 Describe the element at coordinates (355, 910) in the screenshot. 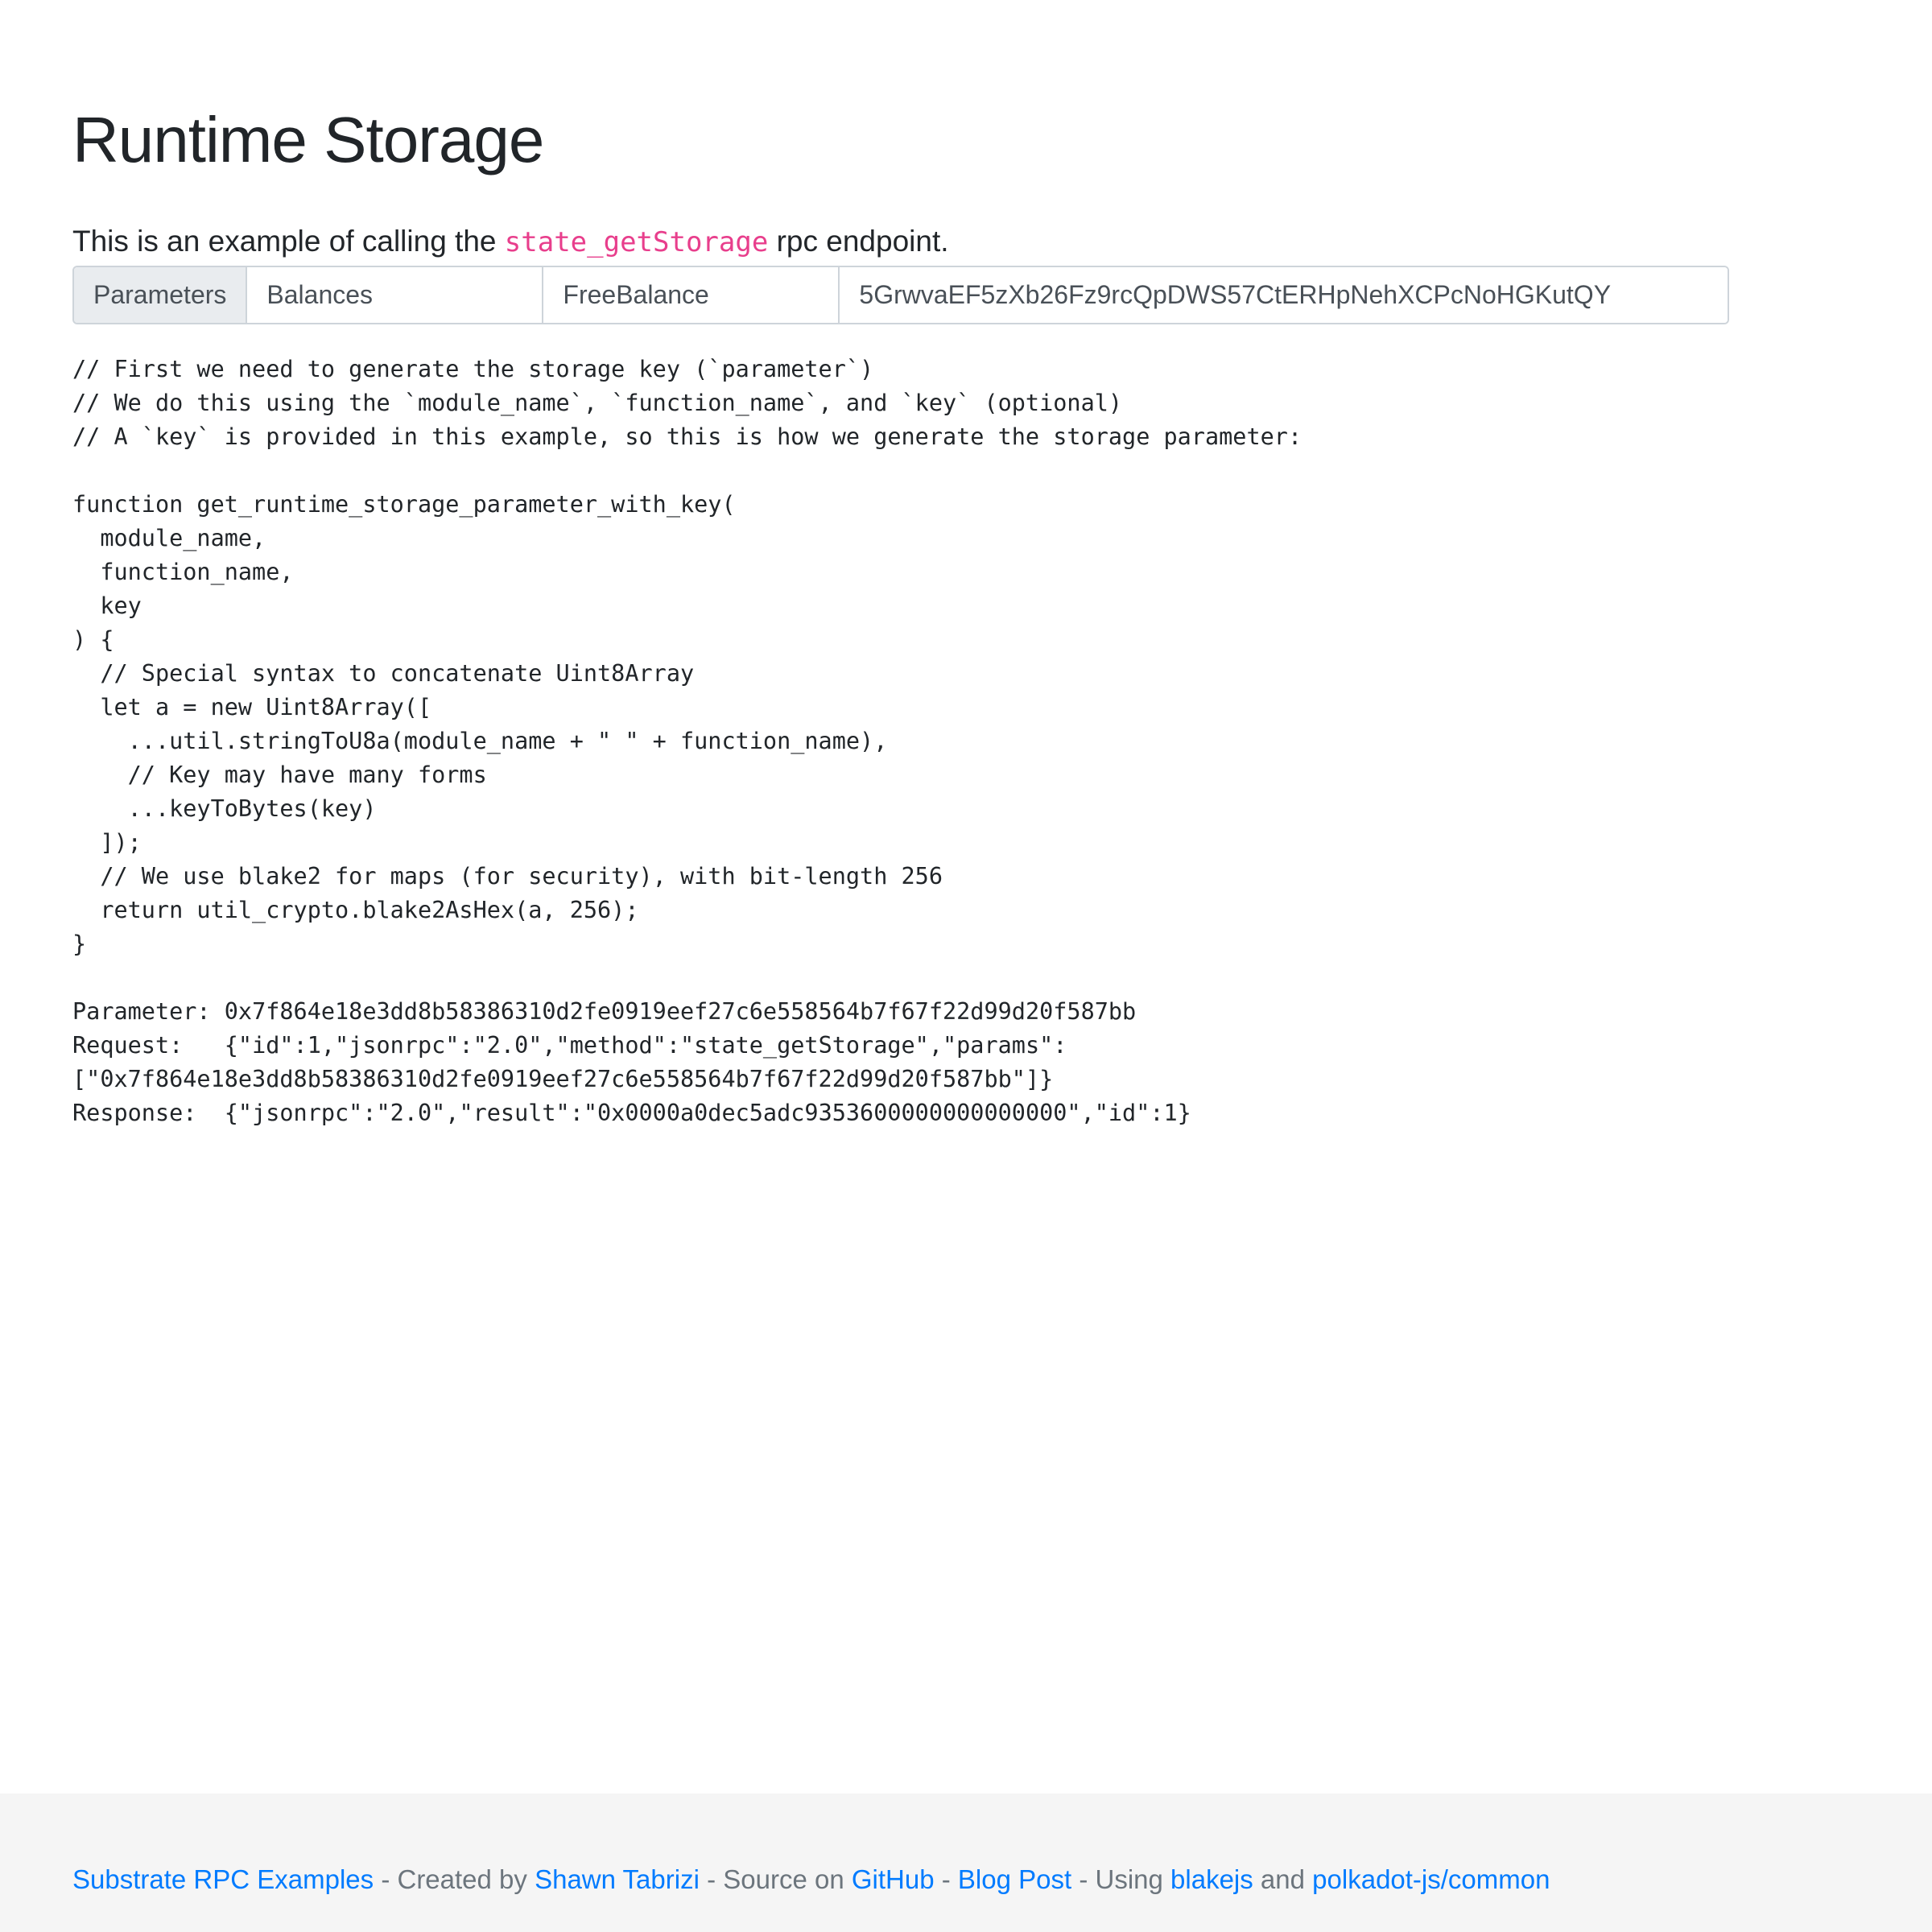

I see `code-line: return util_crypto.blake2AsHex(a, 256);` at that location.